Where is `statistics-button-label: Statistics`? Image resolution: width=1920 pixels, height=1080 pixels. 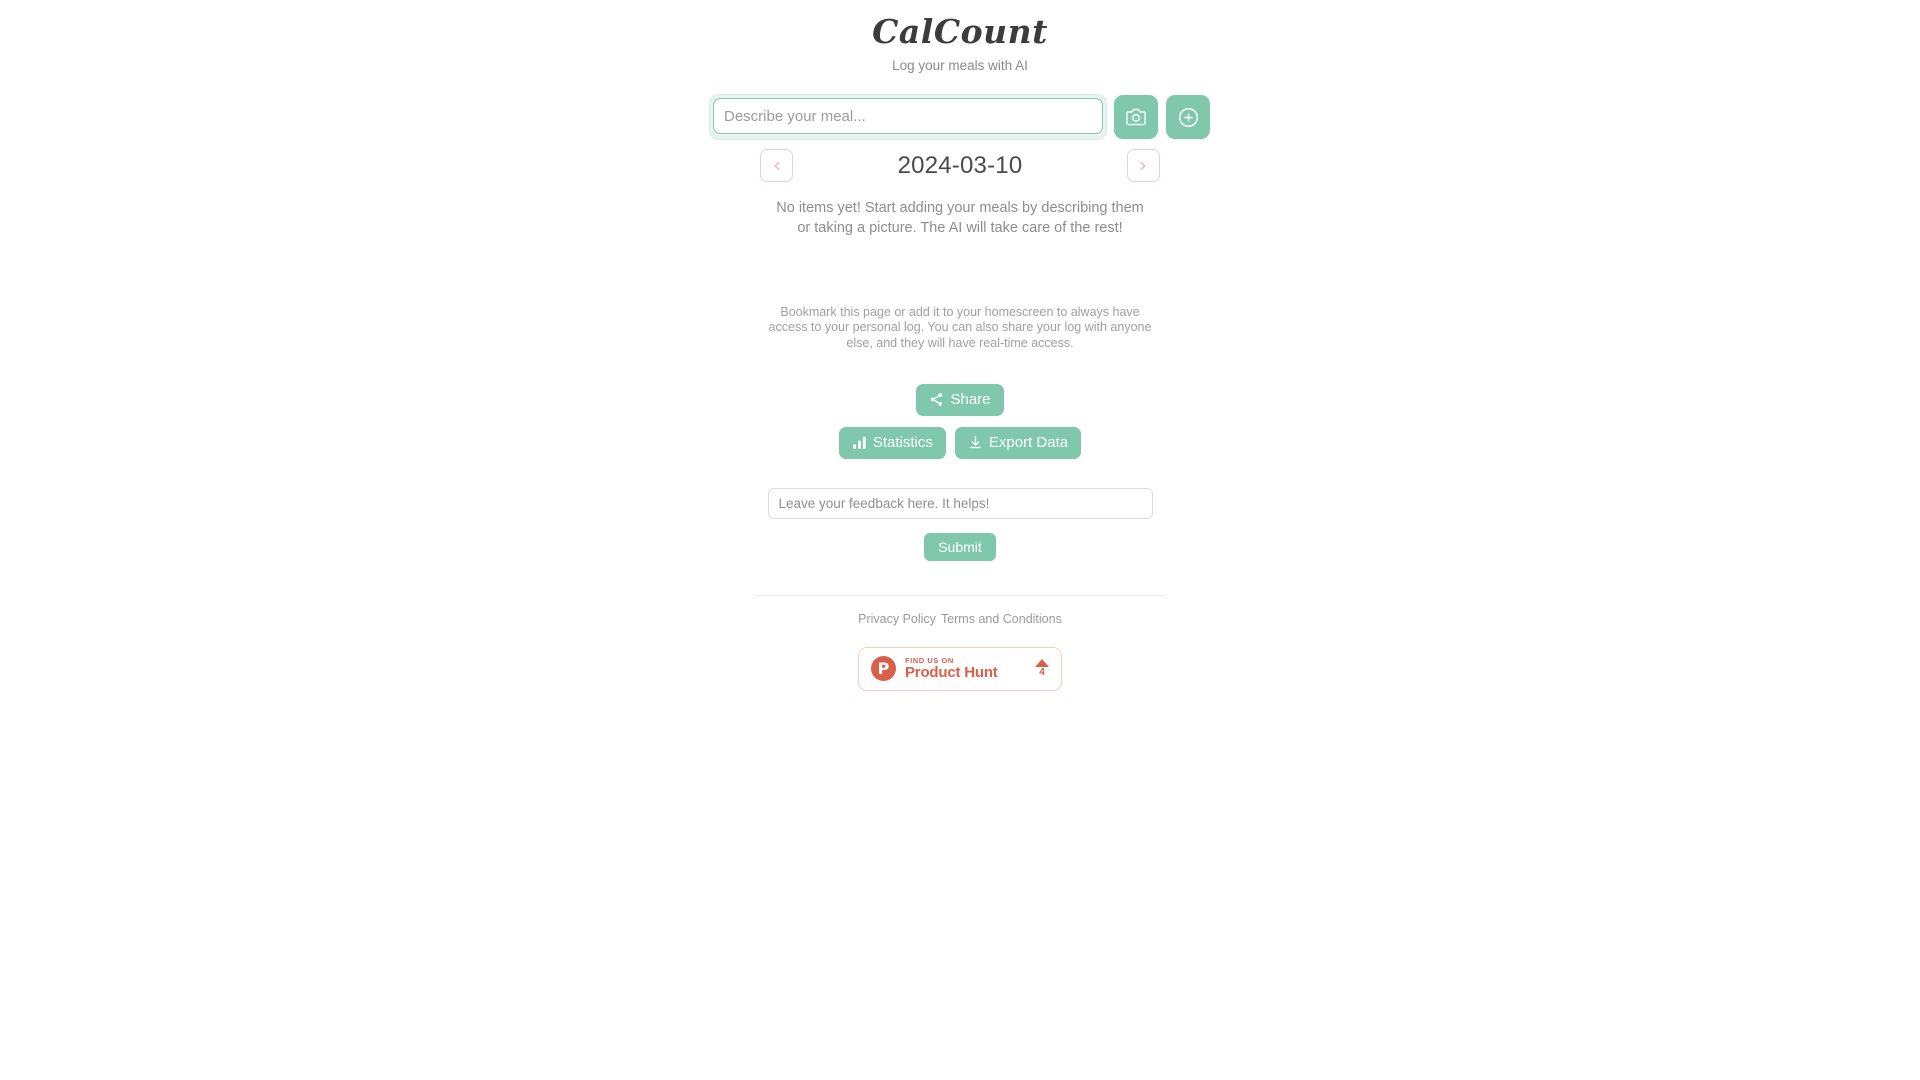
statistics-button-label: Statistics is located at coordinates (902, 442).